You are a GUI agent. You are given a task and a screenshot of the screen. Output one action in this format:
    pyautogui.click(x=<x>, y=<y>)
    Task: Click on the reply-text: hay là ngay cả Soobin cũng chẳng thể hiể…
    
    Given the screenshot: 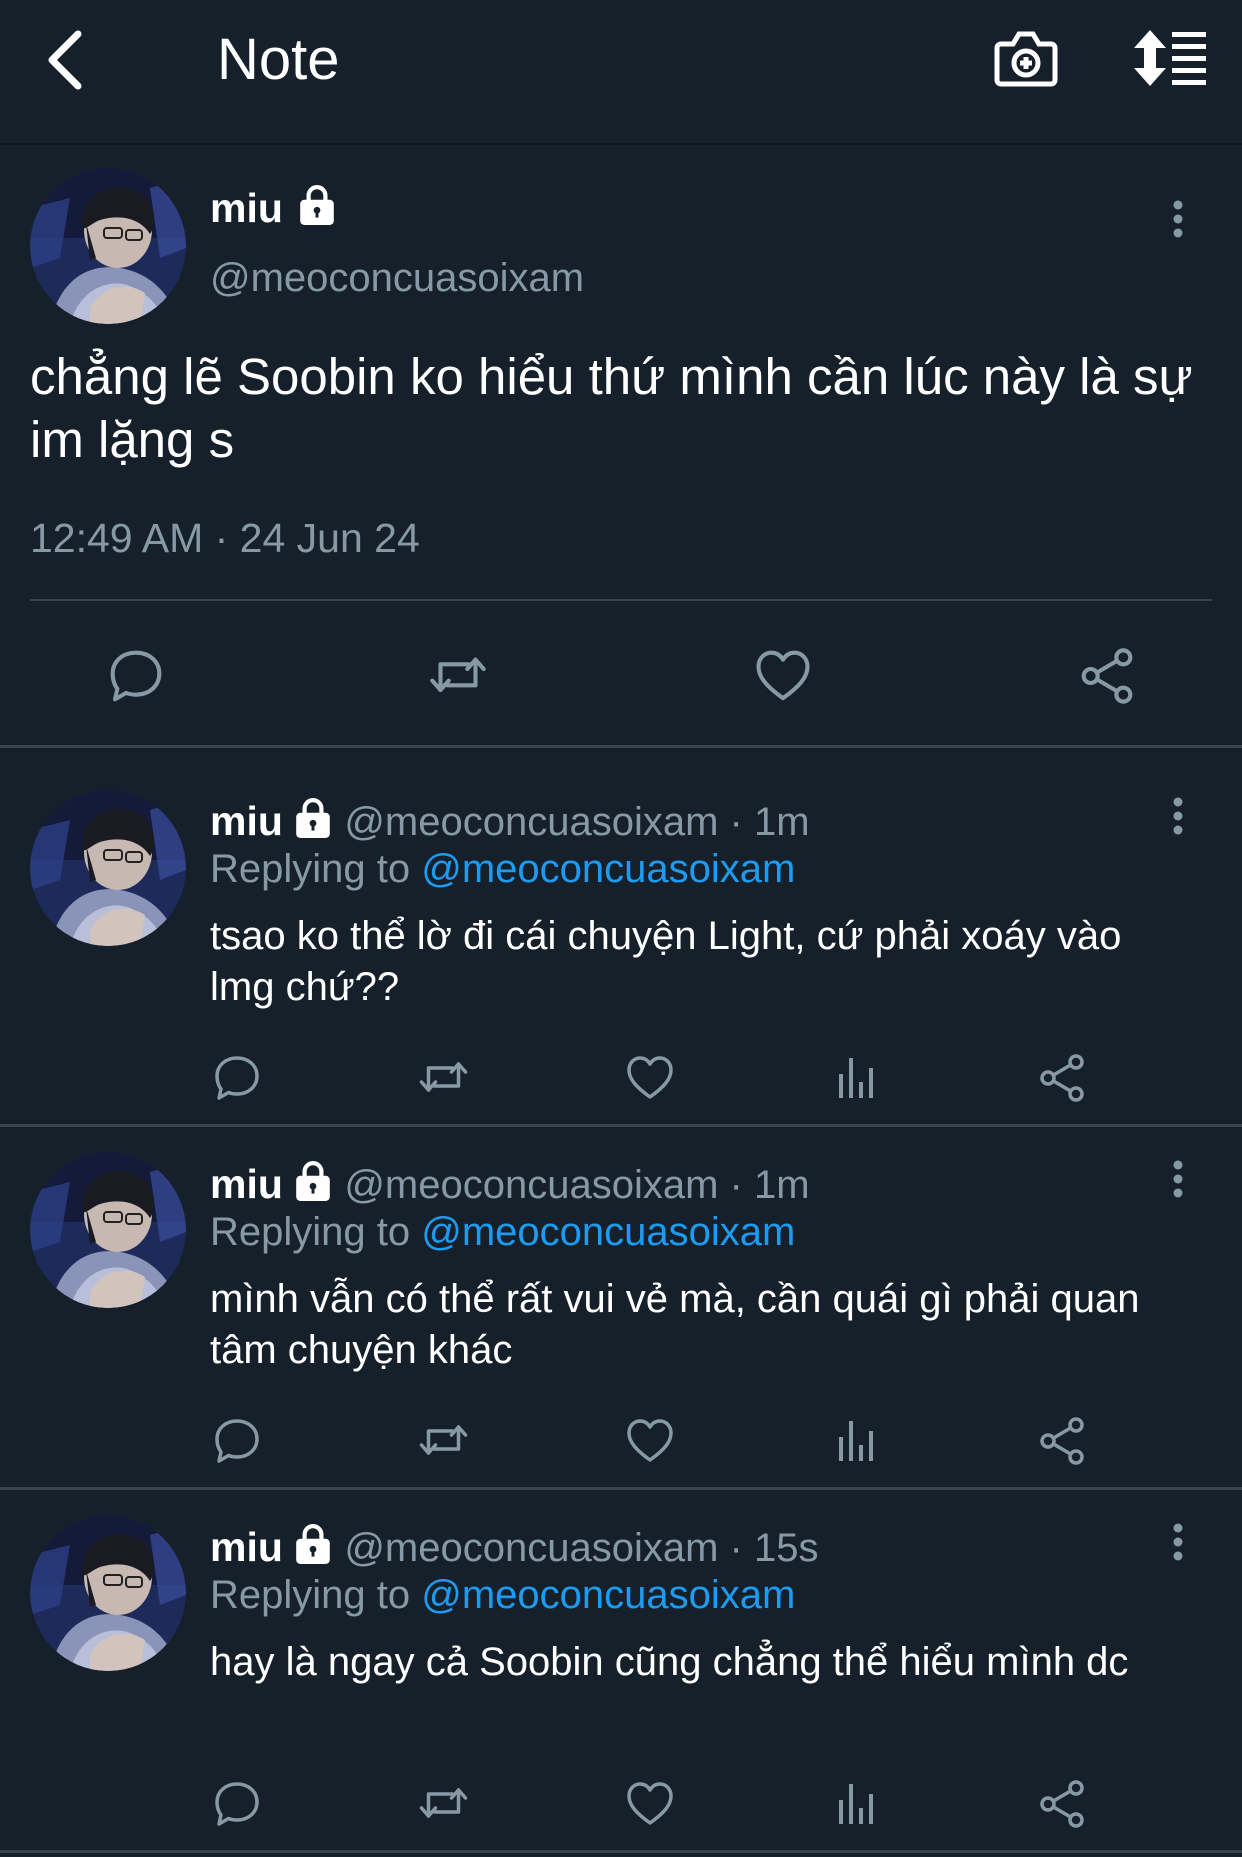 What is the action you would take?
    pyautogui.click(x=669, y=1662)
    